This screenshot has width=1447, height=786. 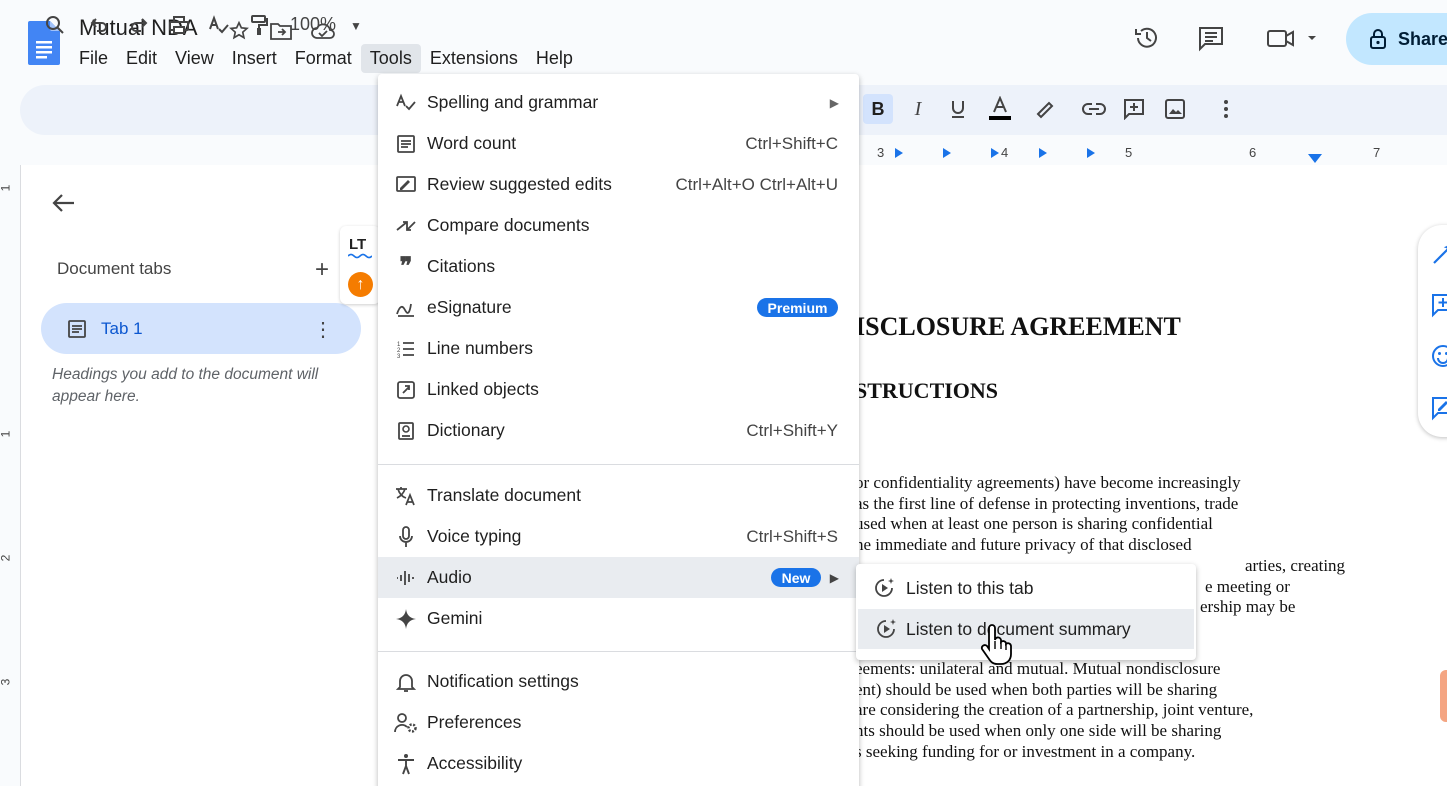 I want to click on document-subheading: STRUCTIONS, so click(x=927, y=390).